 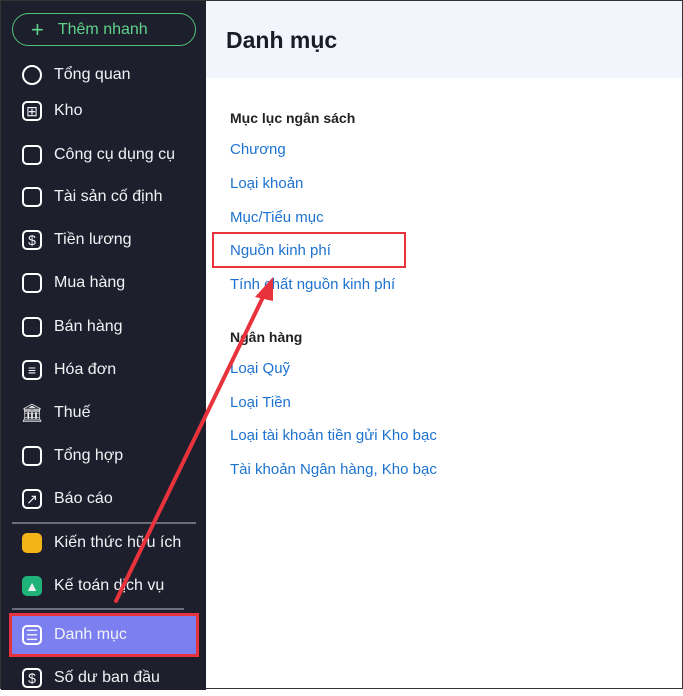 I want to click on quick-add-button: + Thêm nhanh, so click(x=104, y=29).